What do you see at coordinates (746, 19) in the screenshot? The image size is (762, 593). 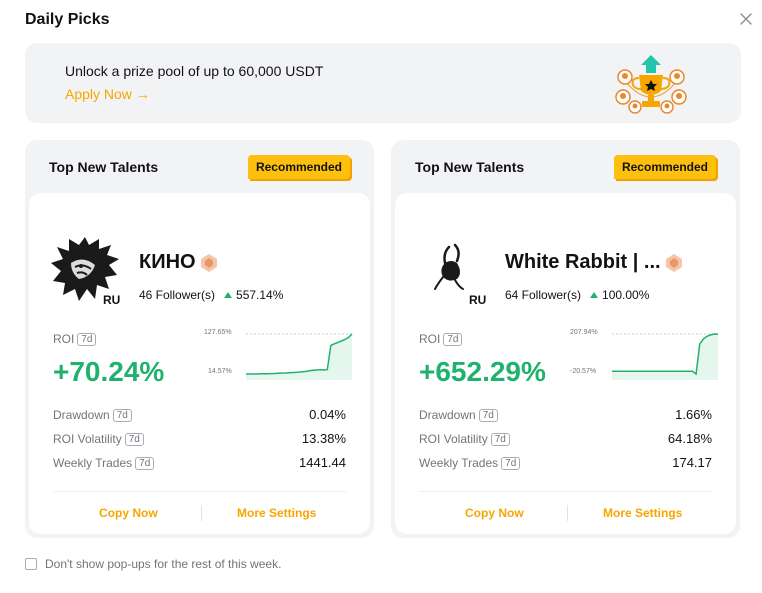 I see `close-icon` at bounding box center [746, 19].